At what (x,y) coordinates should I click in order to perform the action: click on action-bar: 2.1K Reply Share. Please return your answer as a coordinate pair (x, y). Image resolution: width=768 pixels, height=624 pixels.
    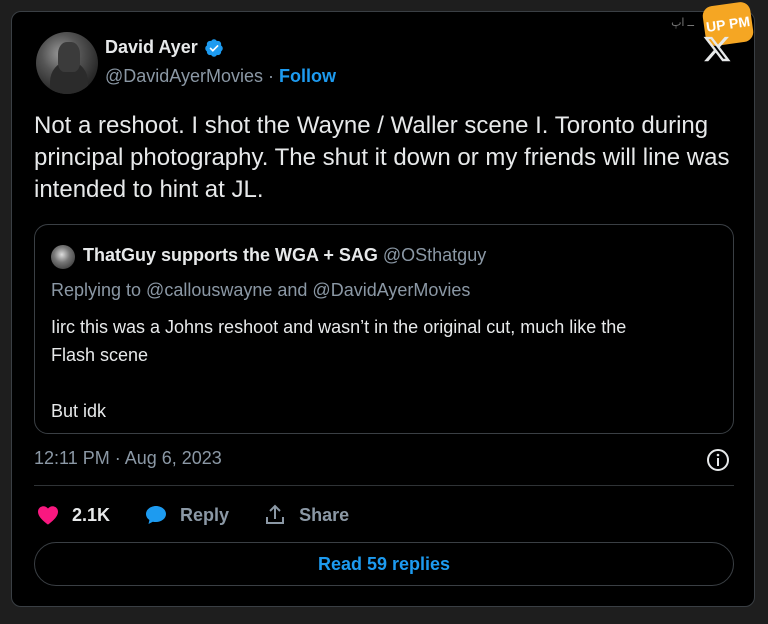
    Looking at the image, I should click on (209, 515).